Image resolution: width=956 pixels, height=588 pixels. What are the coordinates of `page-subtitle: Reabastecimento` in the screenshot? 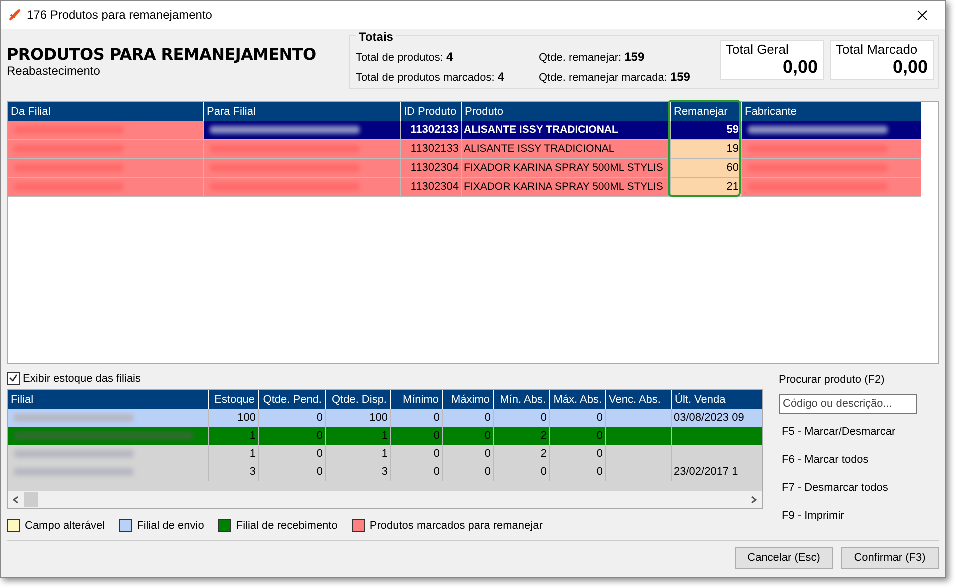 It's located at (54, 71).